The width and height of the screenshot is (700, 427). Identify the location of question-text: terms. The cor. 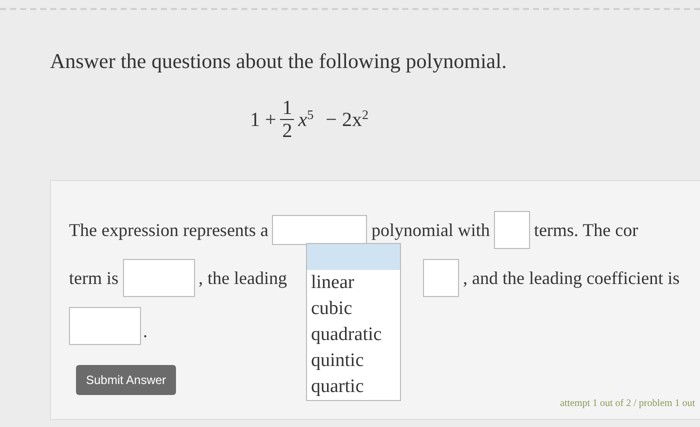
(586, 230).